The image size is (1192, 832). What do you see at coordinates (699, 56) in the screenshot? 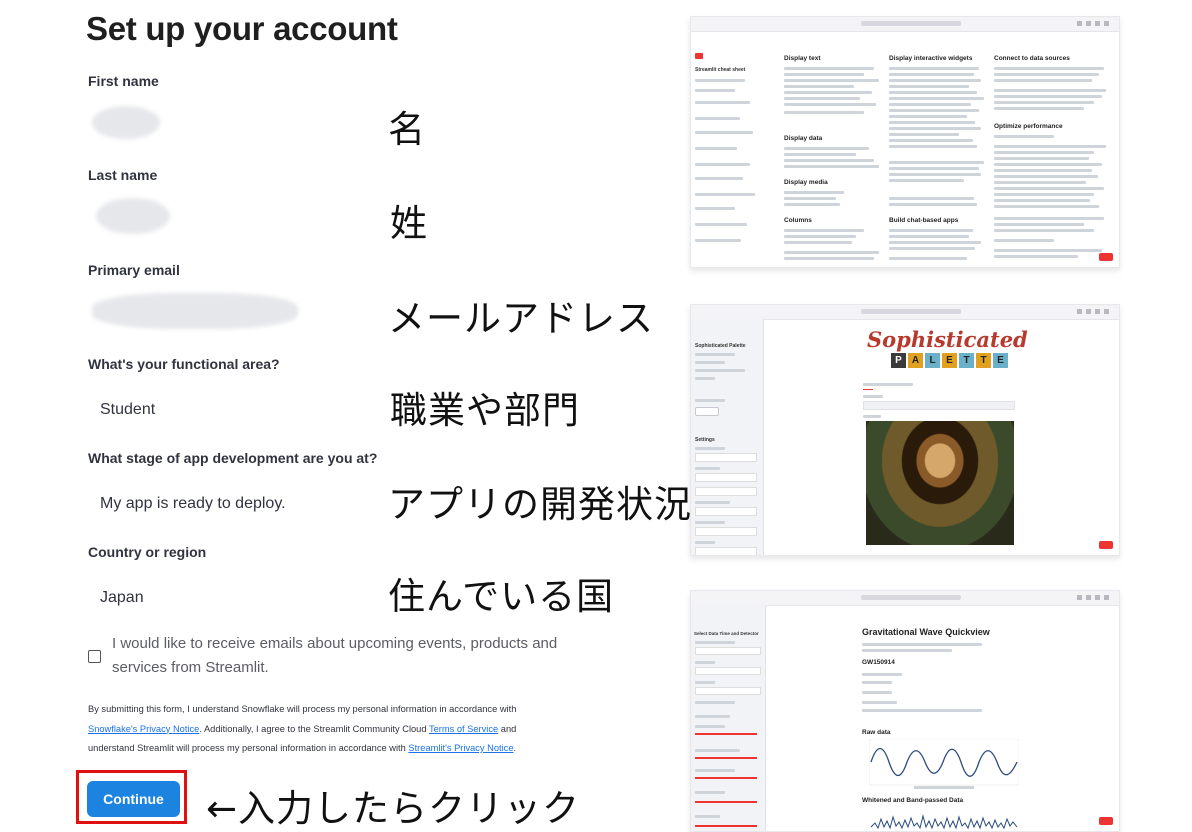
I see `streamlit-logo-icon` at bounding box center [699, 56].